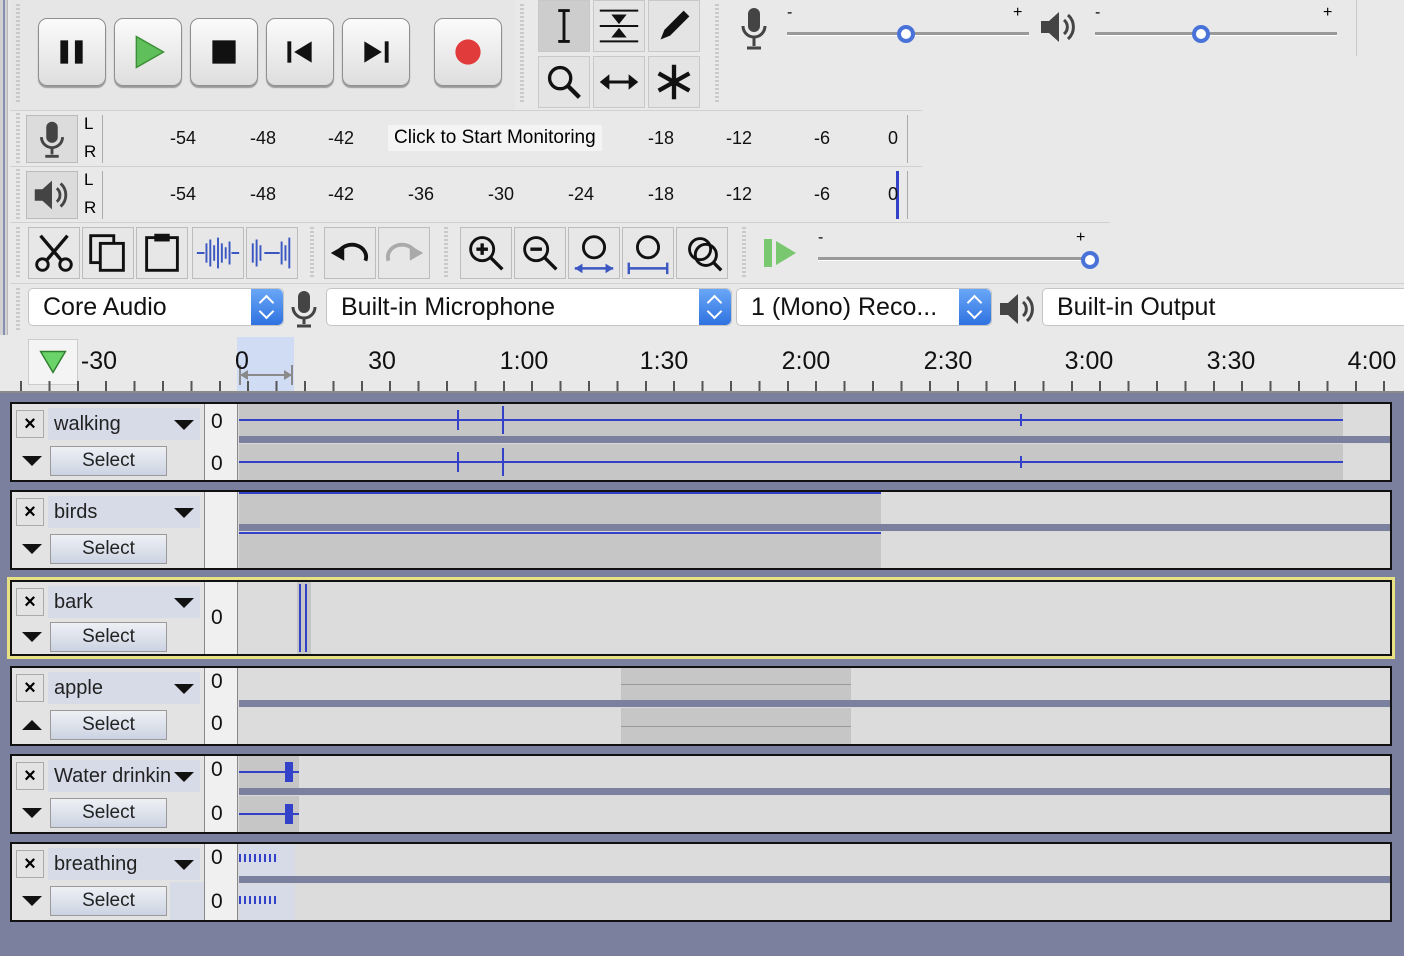 The image size is (1404, 956). Describe the element at coordinates (674, 82) in the screenshot. I see `multi-tool-button` at that location.